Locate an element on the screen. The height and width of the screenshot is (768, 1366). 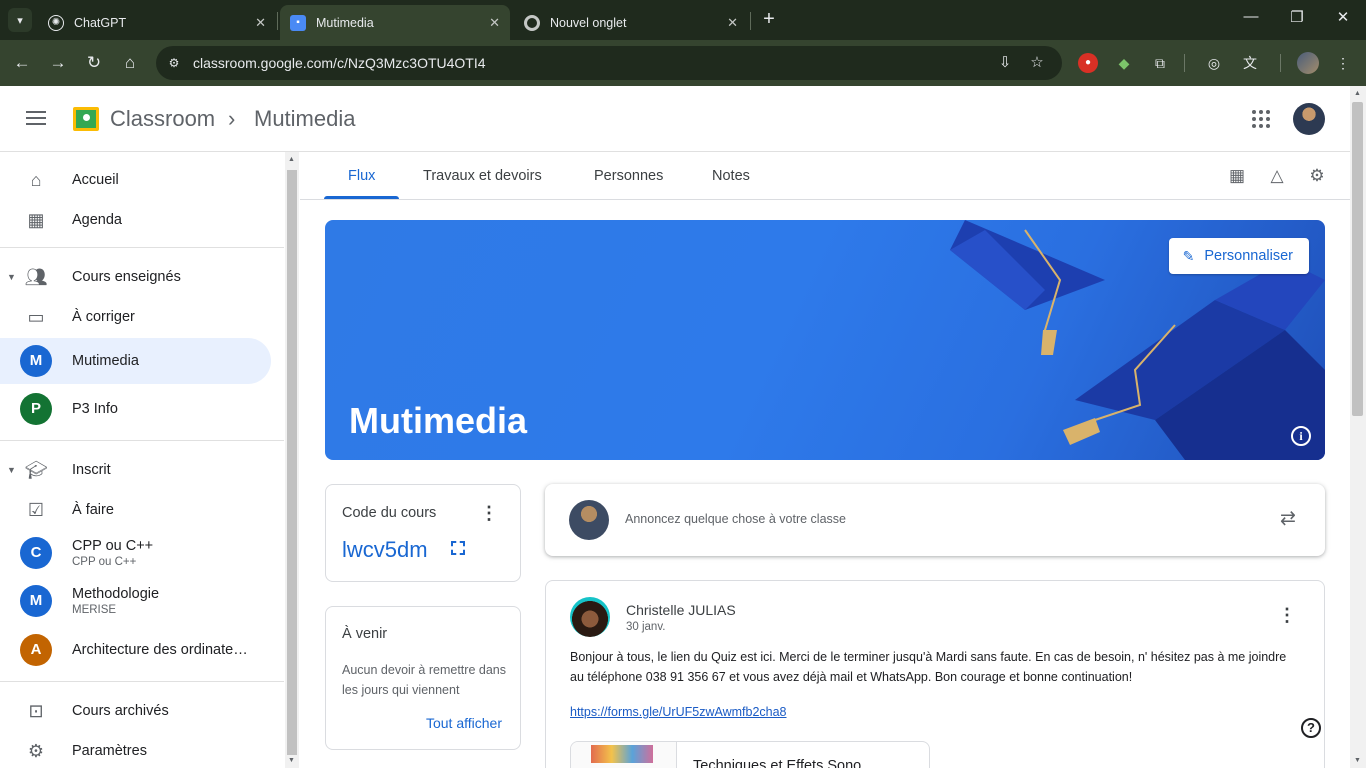
browser-menu-icon: ⋮ is located at coordinates (1343, 63).